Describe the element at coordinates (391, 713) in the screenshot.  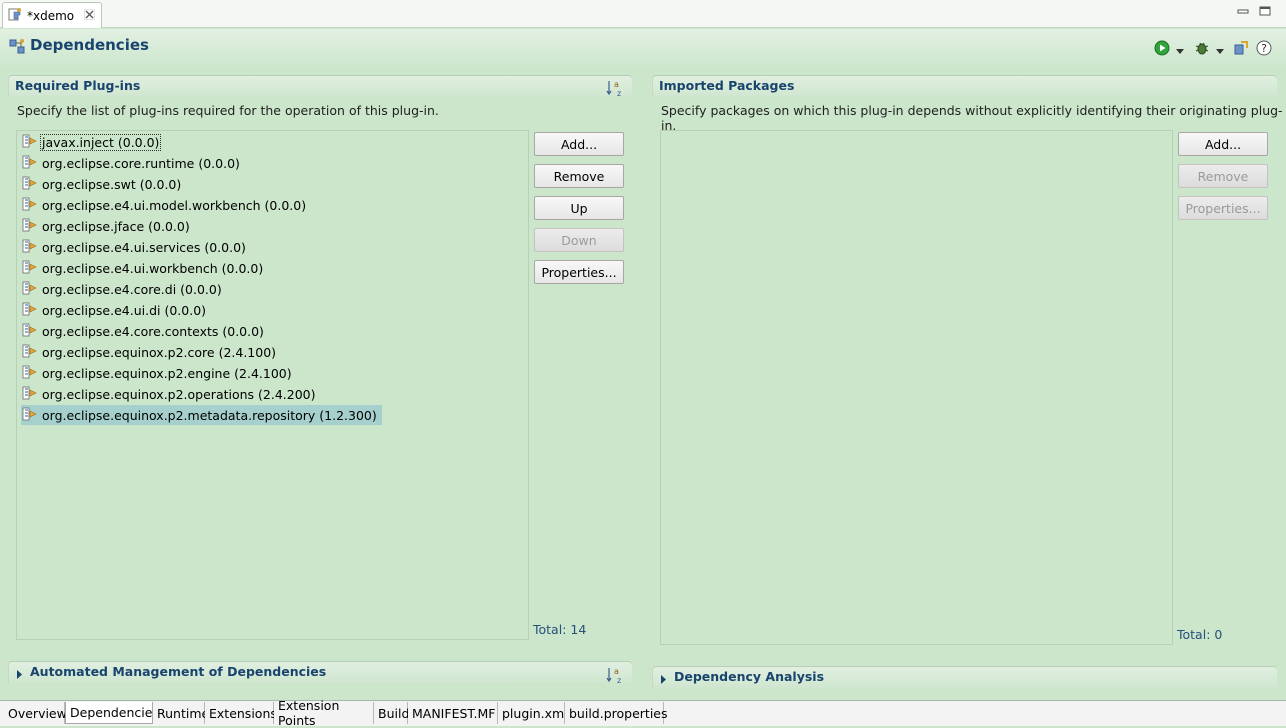
I see `page-tab-build: Build` at that location.